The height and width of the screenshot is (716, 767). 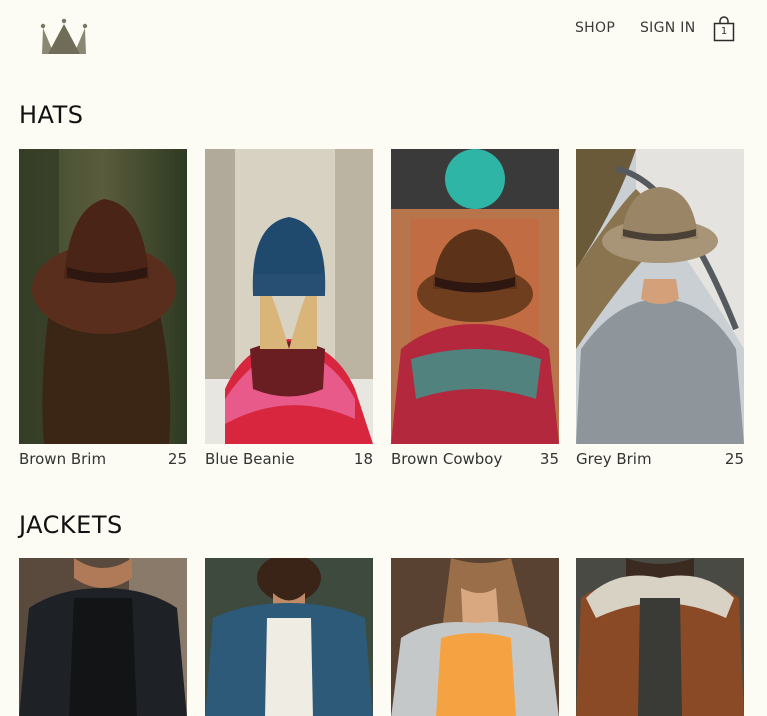 What do you see at coordinates (595, 28) in the screenshot?
I see `nav-shop-link: SHOP` at bounding box center [595, 28].